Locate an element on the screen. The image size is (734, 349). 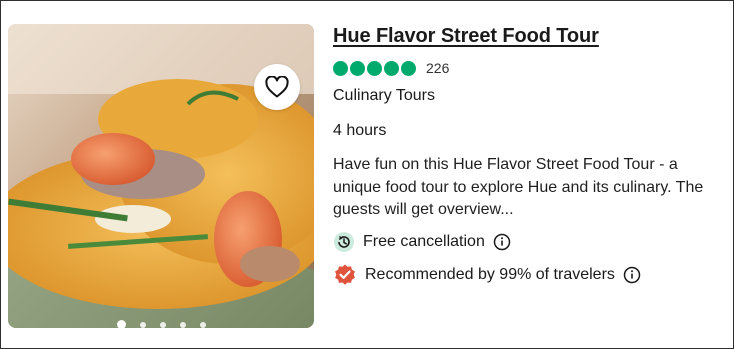
heart-icon is located at coordinates (277, 87).